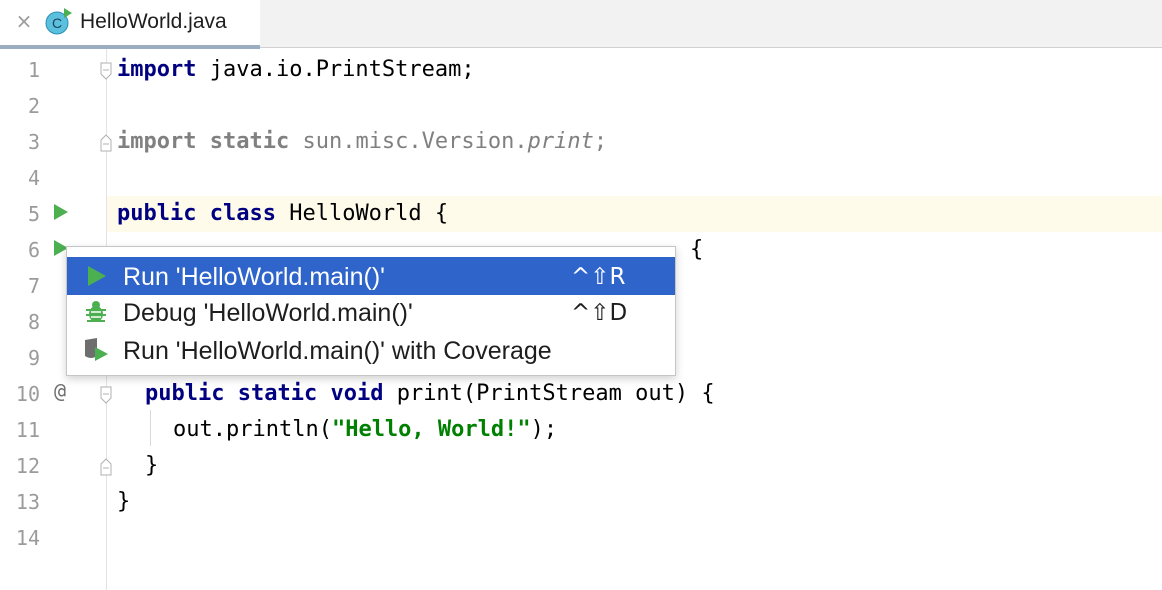  I want to click on run-arrow-icon, so click(61, 212).